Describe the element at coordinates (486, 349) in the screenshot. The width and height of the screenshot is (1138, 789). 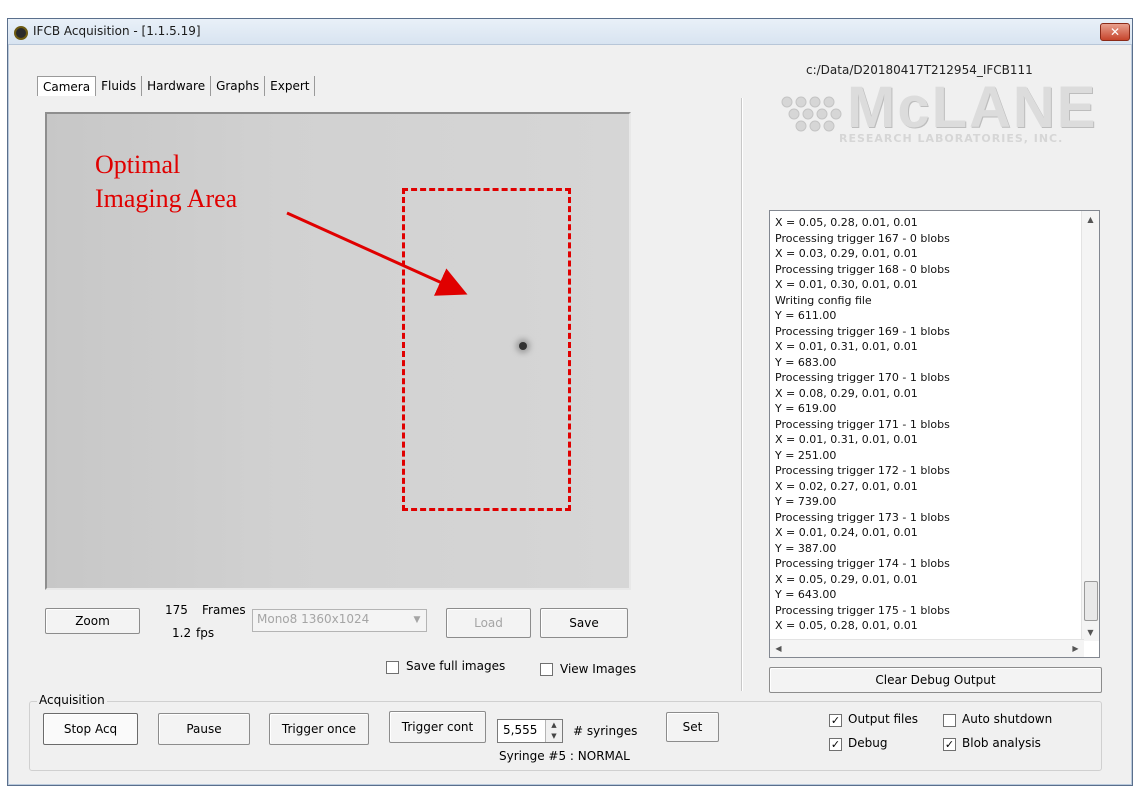
I see `imaging-area-box` at that location.